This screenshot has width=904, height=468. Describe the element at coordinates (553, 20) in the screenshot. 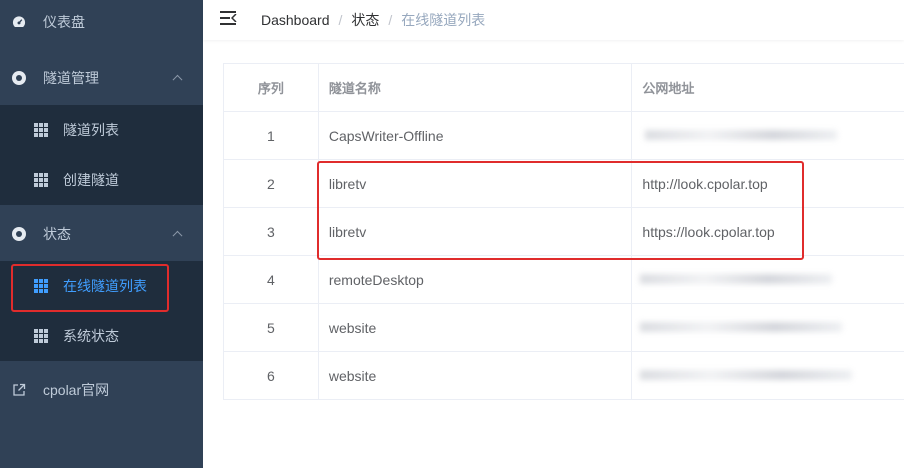

I see `navbar: Dashboard / 状态 / 在线隧道列表` at that location.